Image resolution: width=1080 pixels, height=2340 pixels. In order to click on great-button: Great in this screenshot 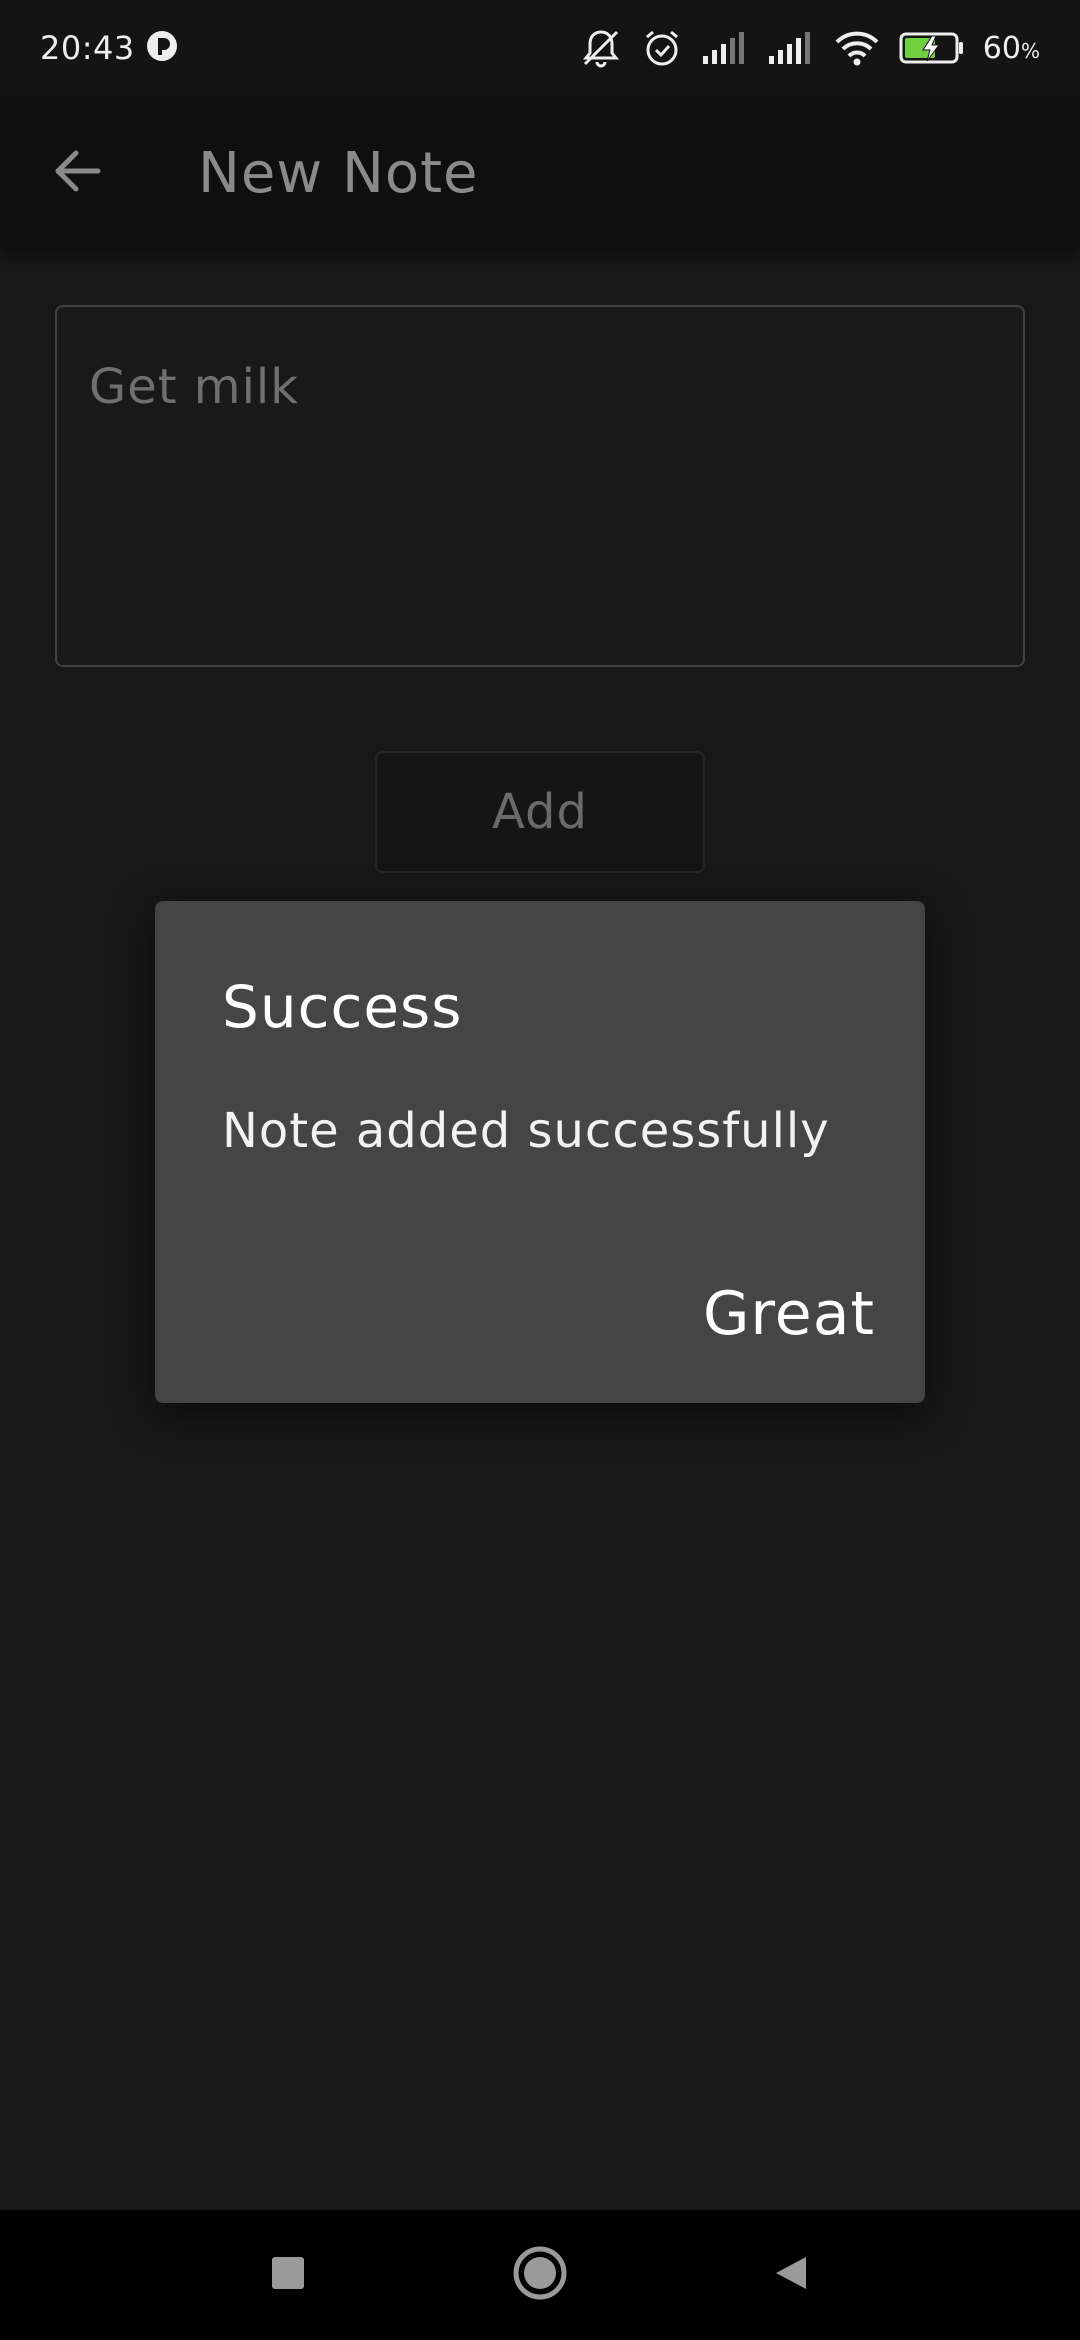, I will do `click(789, 1314)`.